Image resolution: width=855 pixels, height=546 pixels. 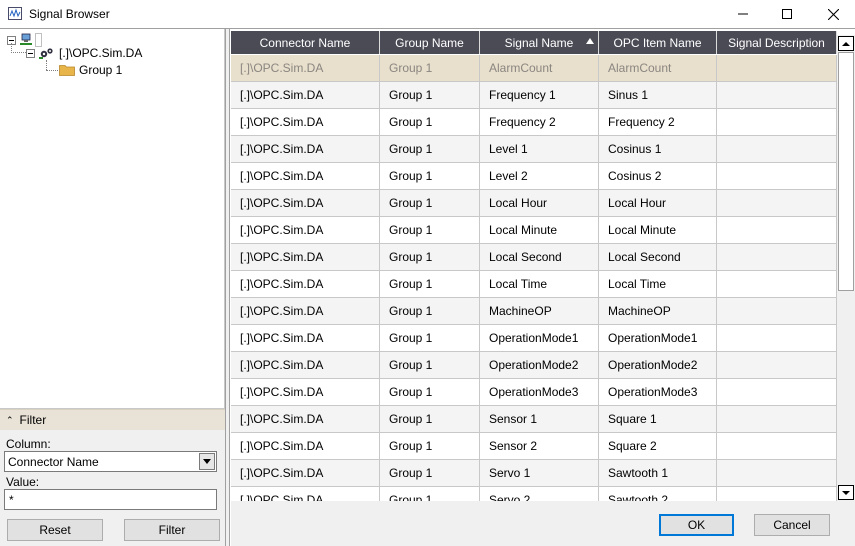 I want to click on grid-vertical-scrollbar, so click(x=846, y=268).